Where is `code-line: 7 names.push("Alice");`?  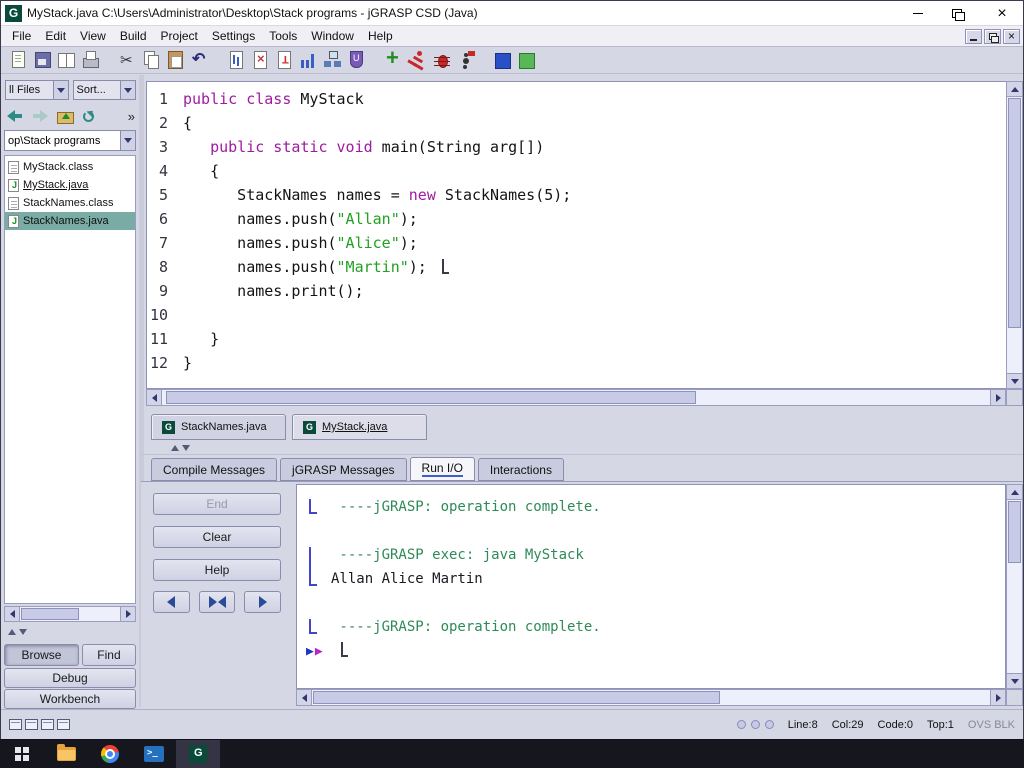 code-line: 7 names.push("Alice"); is located at coordinates (576, 243).